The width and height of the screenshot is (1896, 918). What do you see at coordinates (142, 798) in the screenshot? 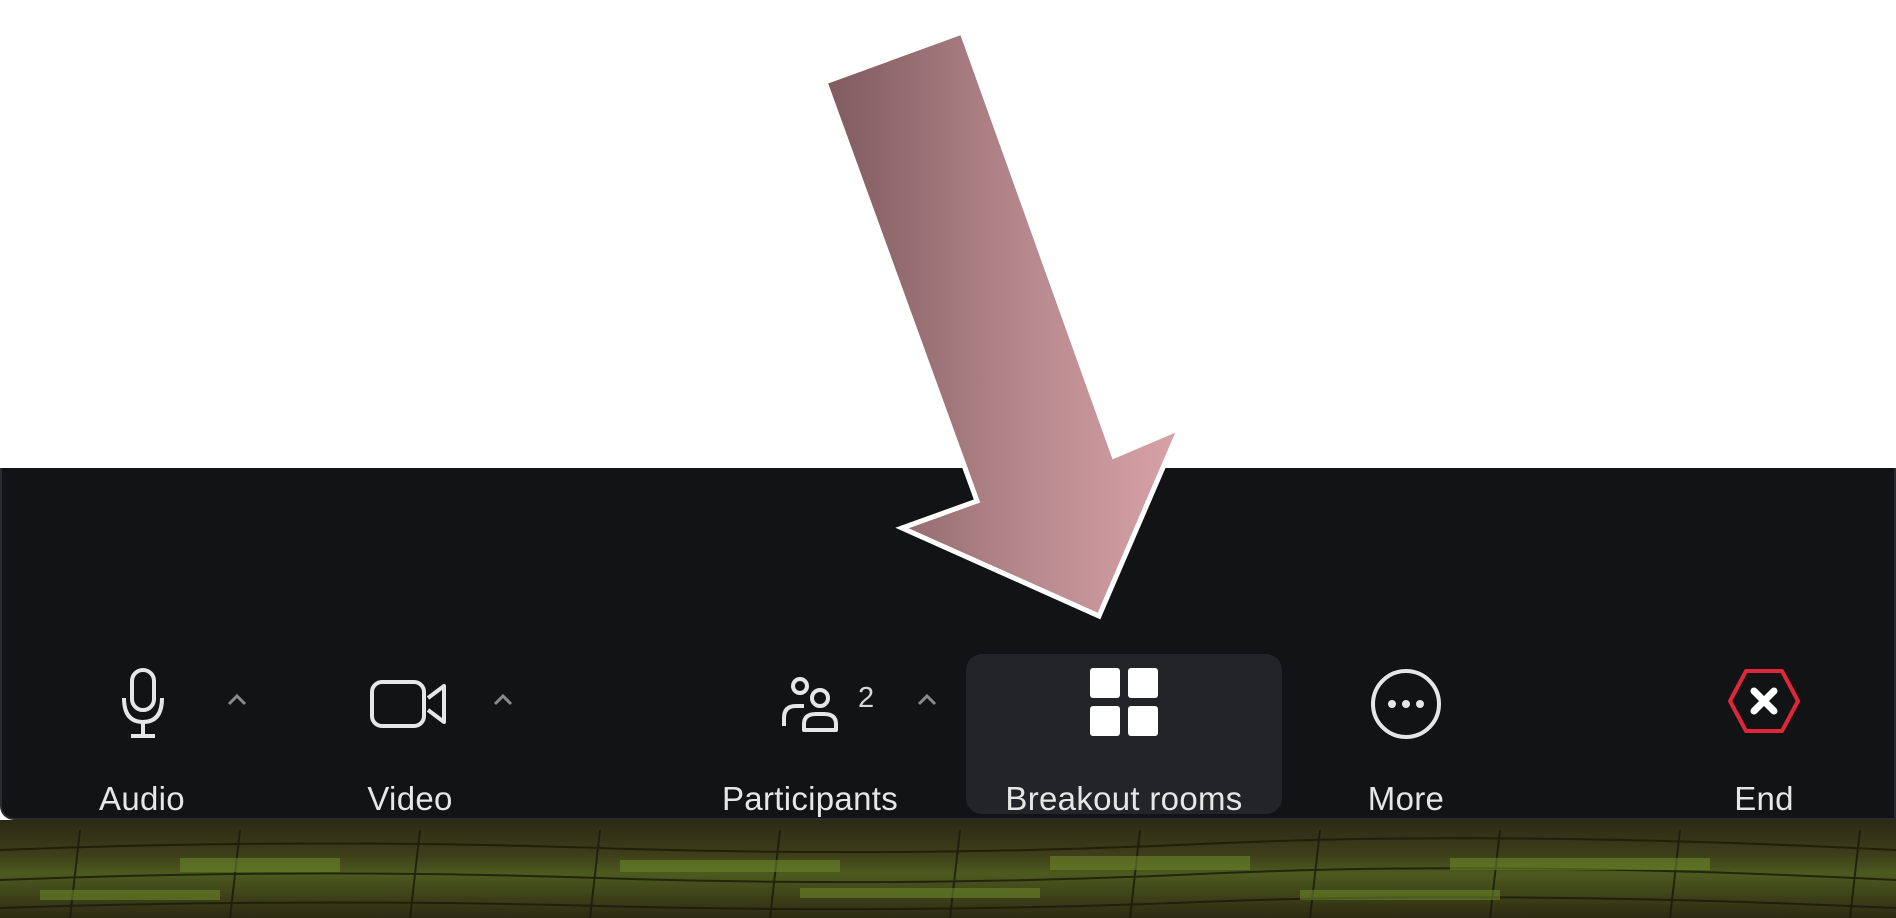
I see `audio-label: Audio` at bounding box center [142, 798].